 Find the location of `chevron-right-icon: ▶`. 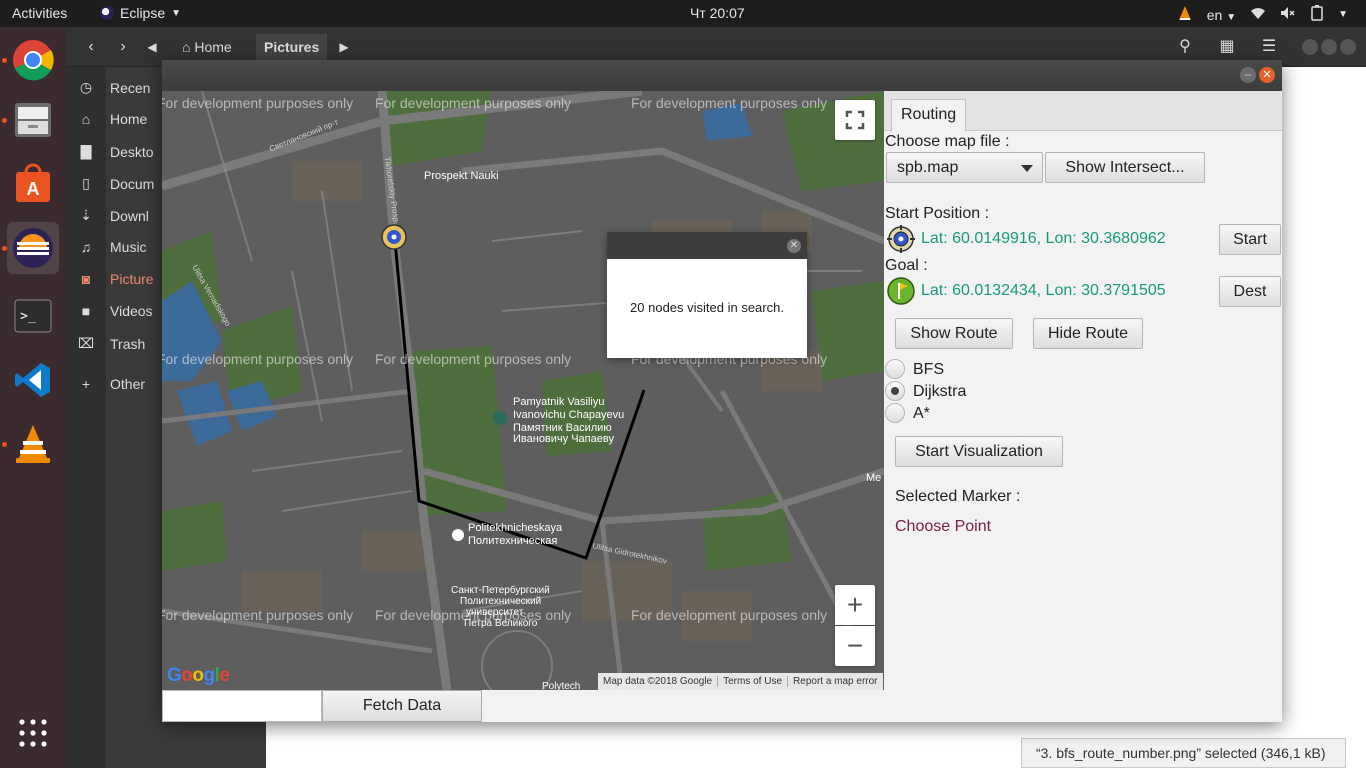

chevron-right-icon: ▶ is located at coordinates (344, 47).